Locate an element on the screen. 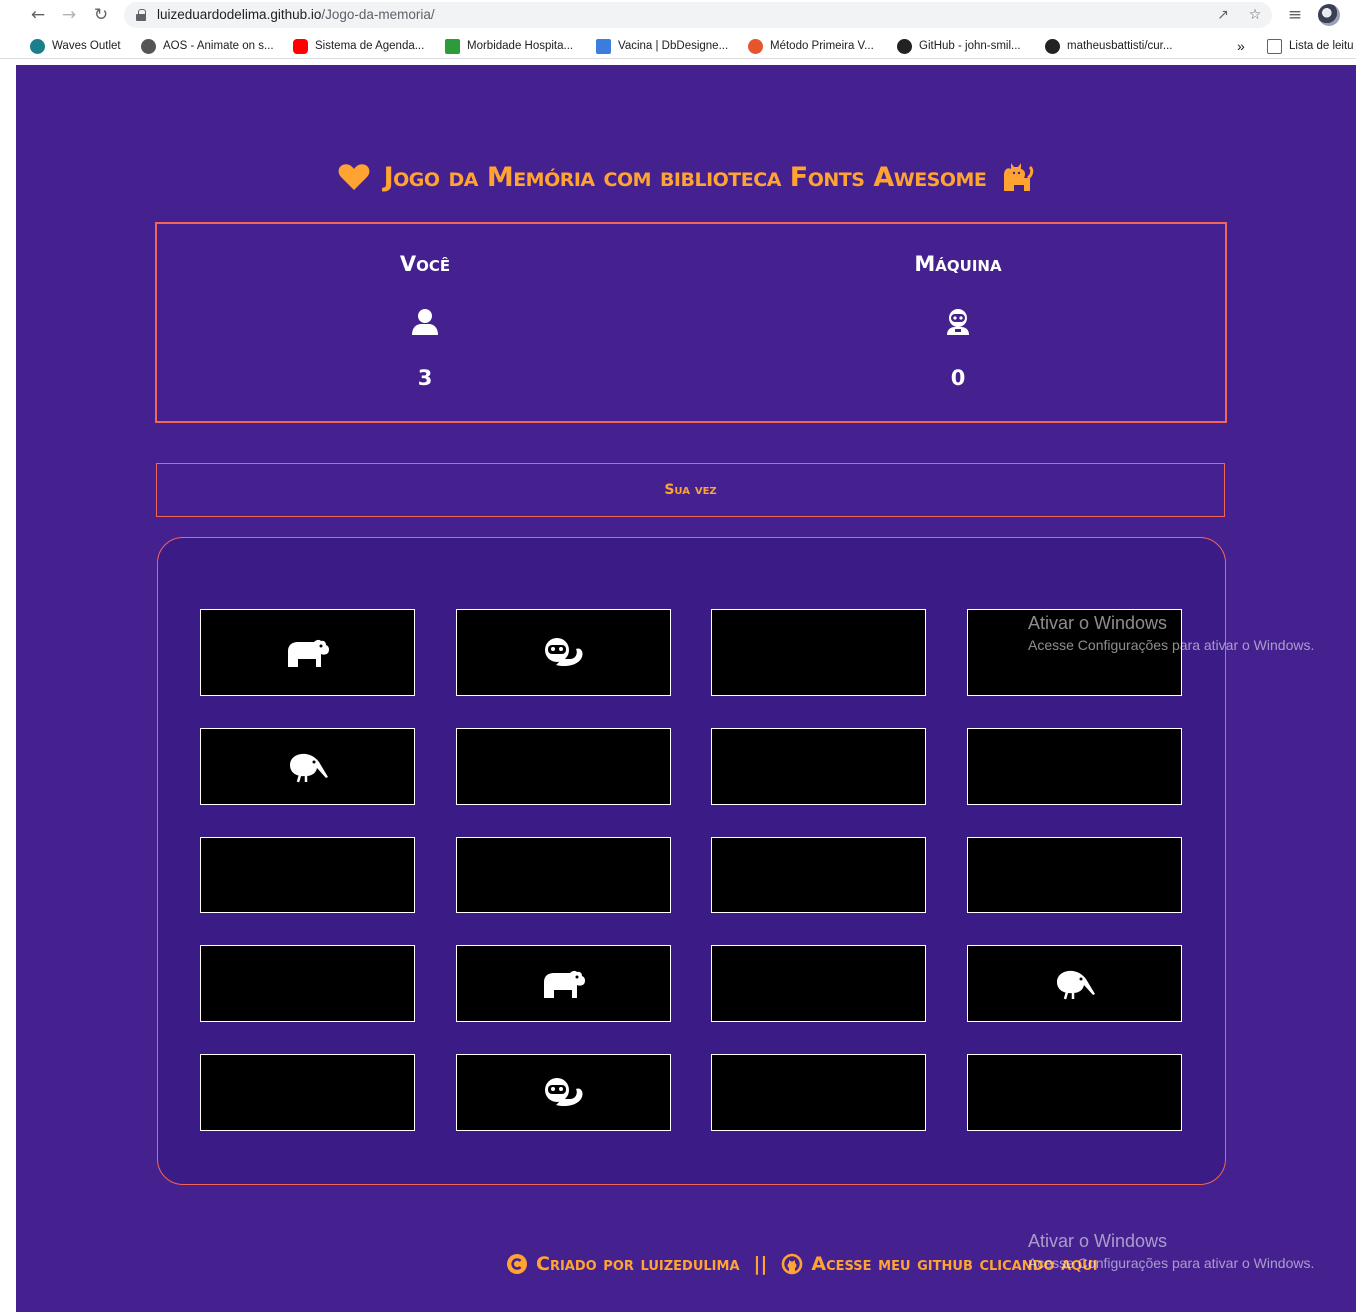  scoreboard: Você 3 Máquina 0 is located at coordinates (691, 322).